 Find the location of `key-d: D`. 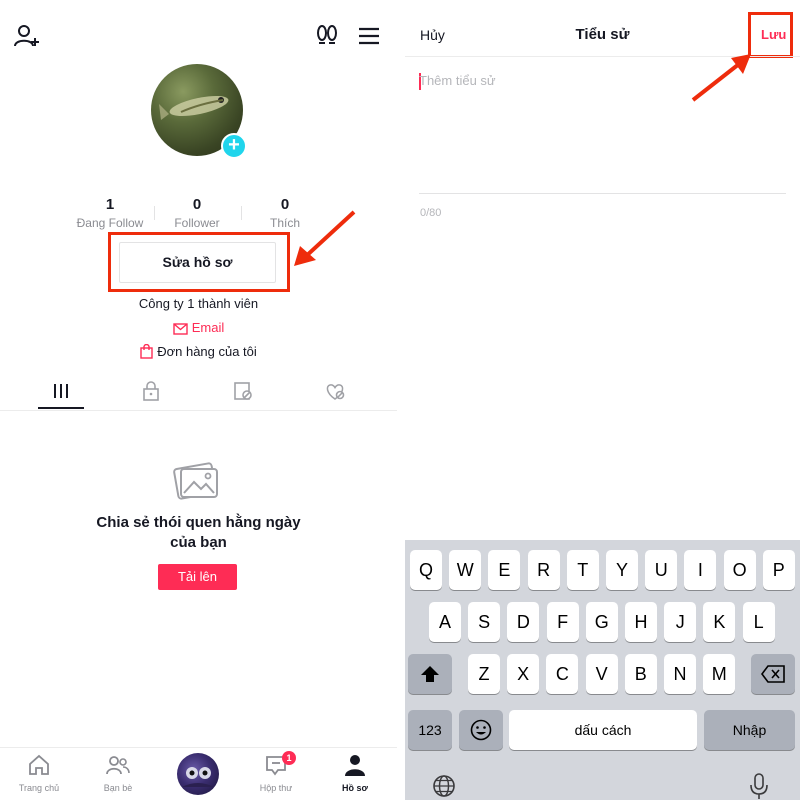

key-d: D is located at coordinates (523, 622).